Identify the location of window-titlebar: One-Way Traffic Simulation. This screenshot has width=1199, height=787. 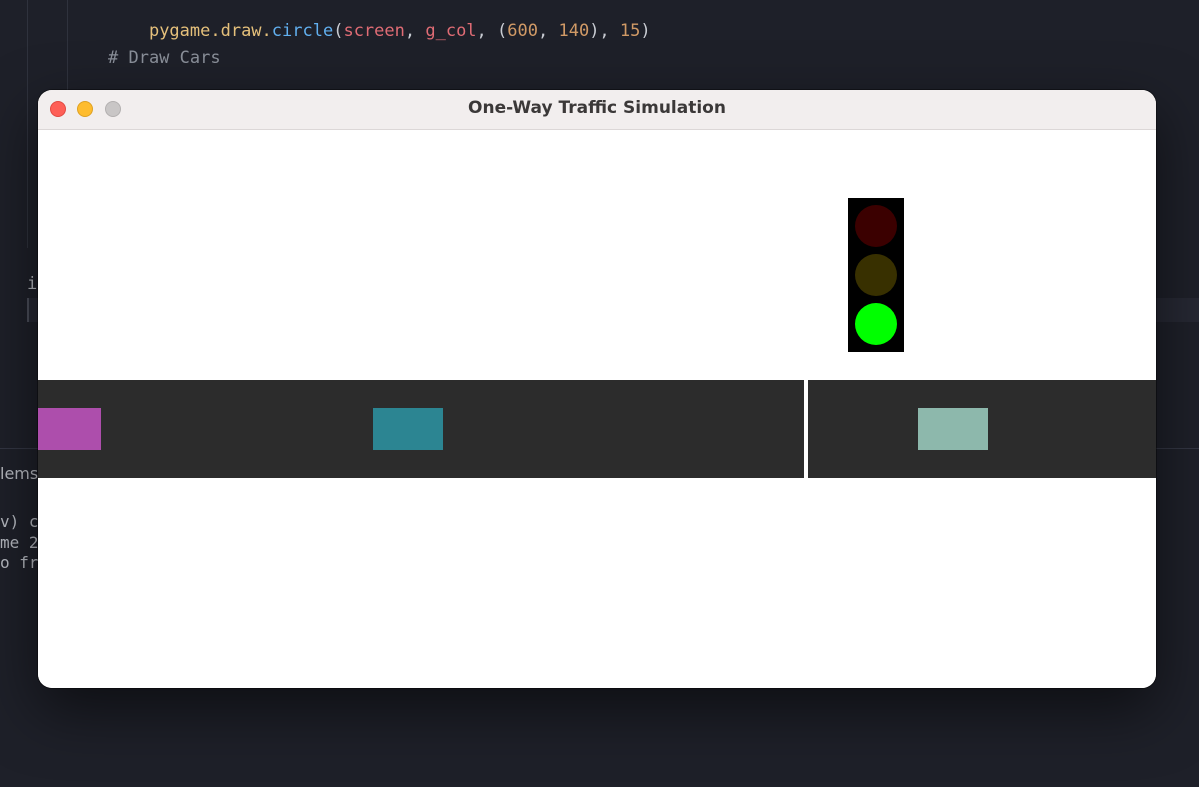
(597, 110).